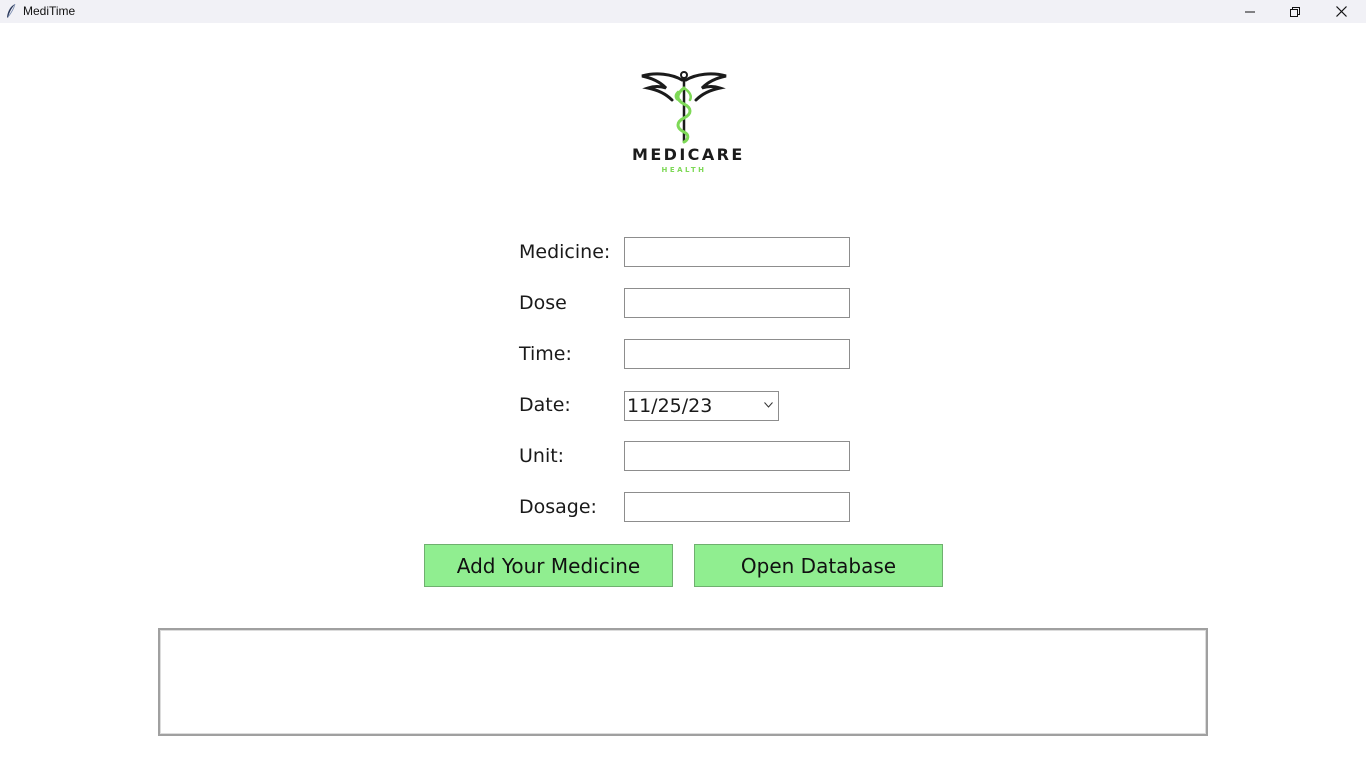 This screenshot has height=768, width=1366. I want to click on close-icon, so click(1341, 11).